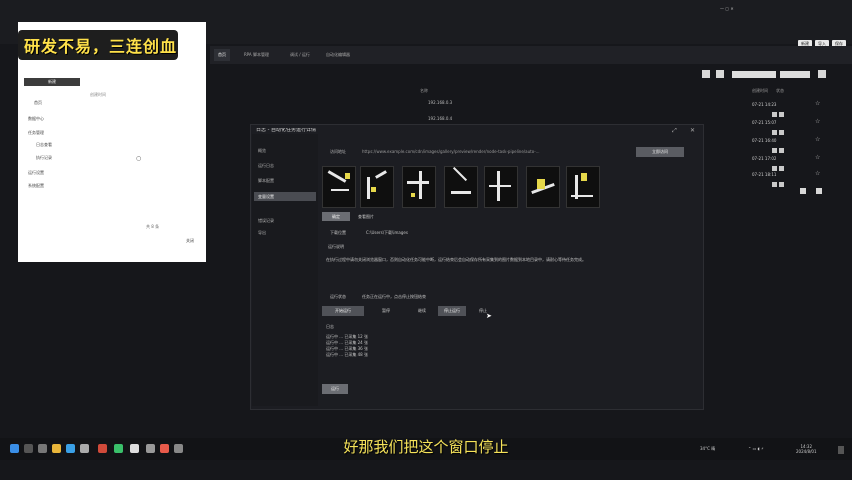 Image resolution: width=852 pixels, height=480 pixels. I want to click on system-clock: 14:32 2024/8/01, so click(806, 449).